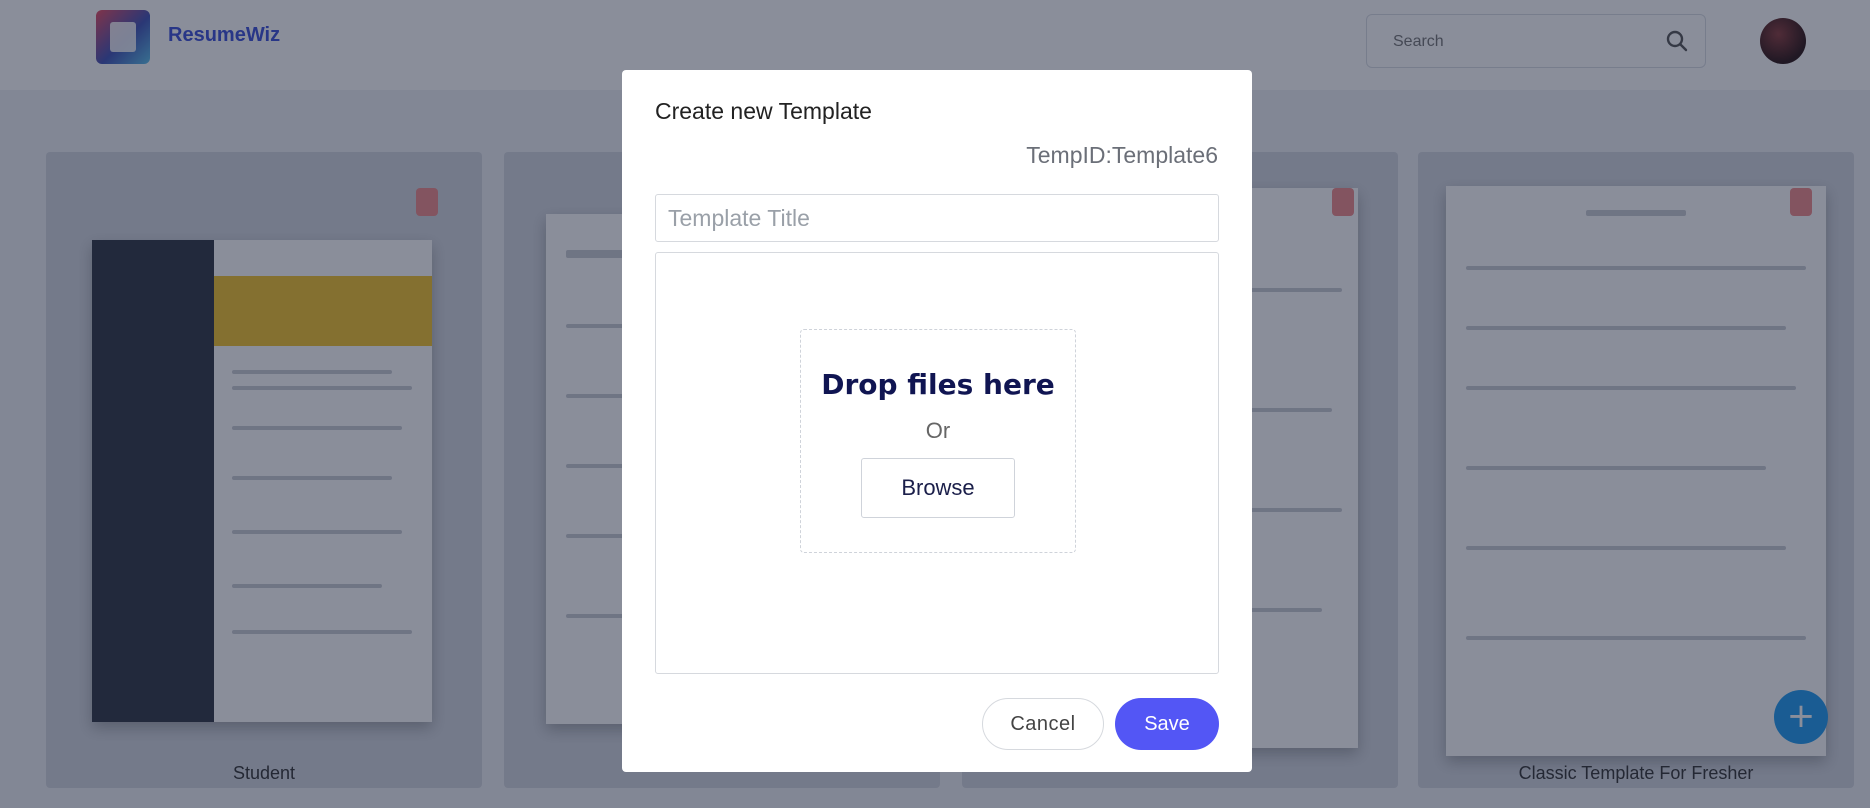 The image size is (1870, 808). Describe the element at coordinates (937, 218) in the screenshot. I see `template-title-input` at that location.